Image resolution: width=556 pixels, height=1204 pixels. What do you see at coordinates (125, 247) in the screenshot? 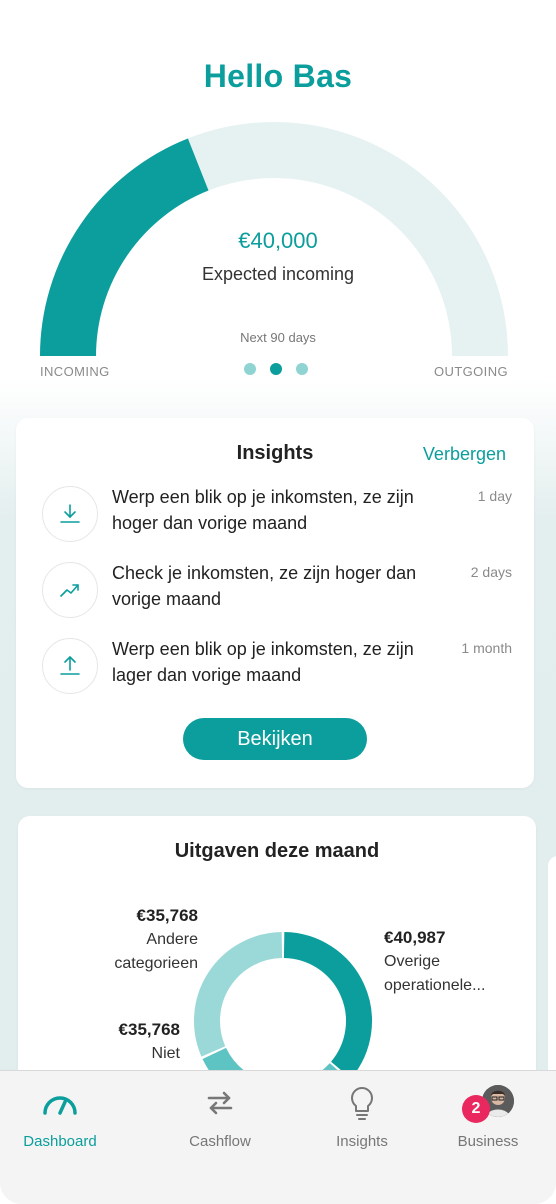
I see `gauge-incoming-fill` at bounding box center [125, 247].